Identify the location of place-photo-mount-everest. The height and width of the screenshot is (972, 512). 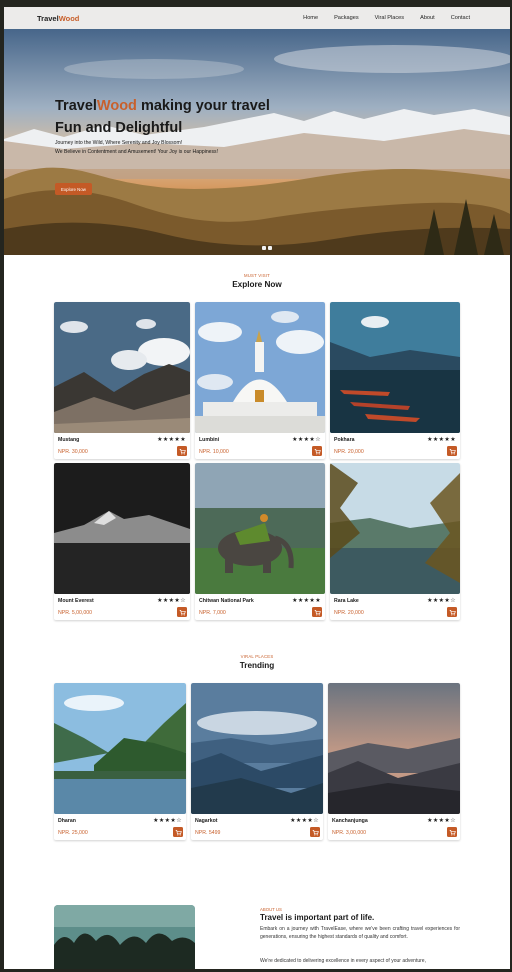
(122, 528).